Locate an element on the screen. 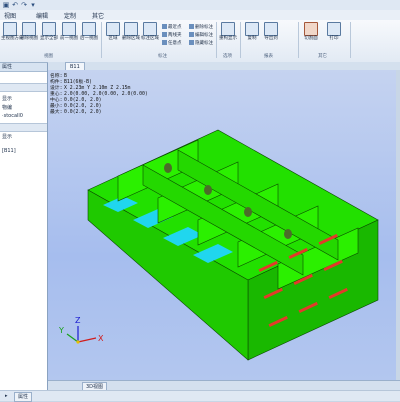 The width and height of the screenshot is (400, 402). zoom-all-icon is located at coordinates (49, 29).